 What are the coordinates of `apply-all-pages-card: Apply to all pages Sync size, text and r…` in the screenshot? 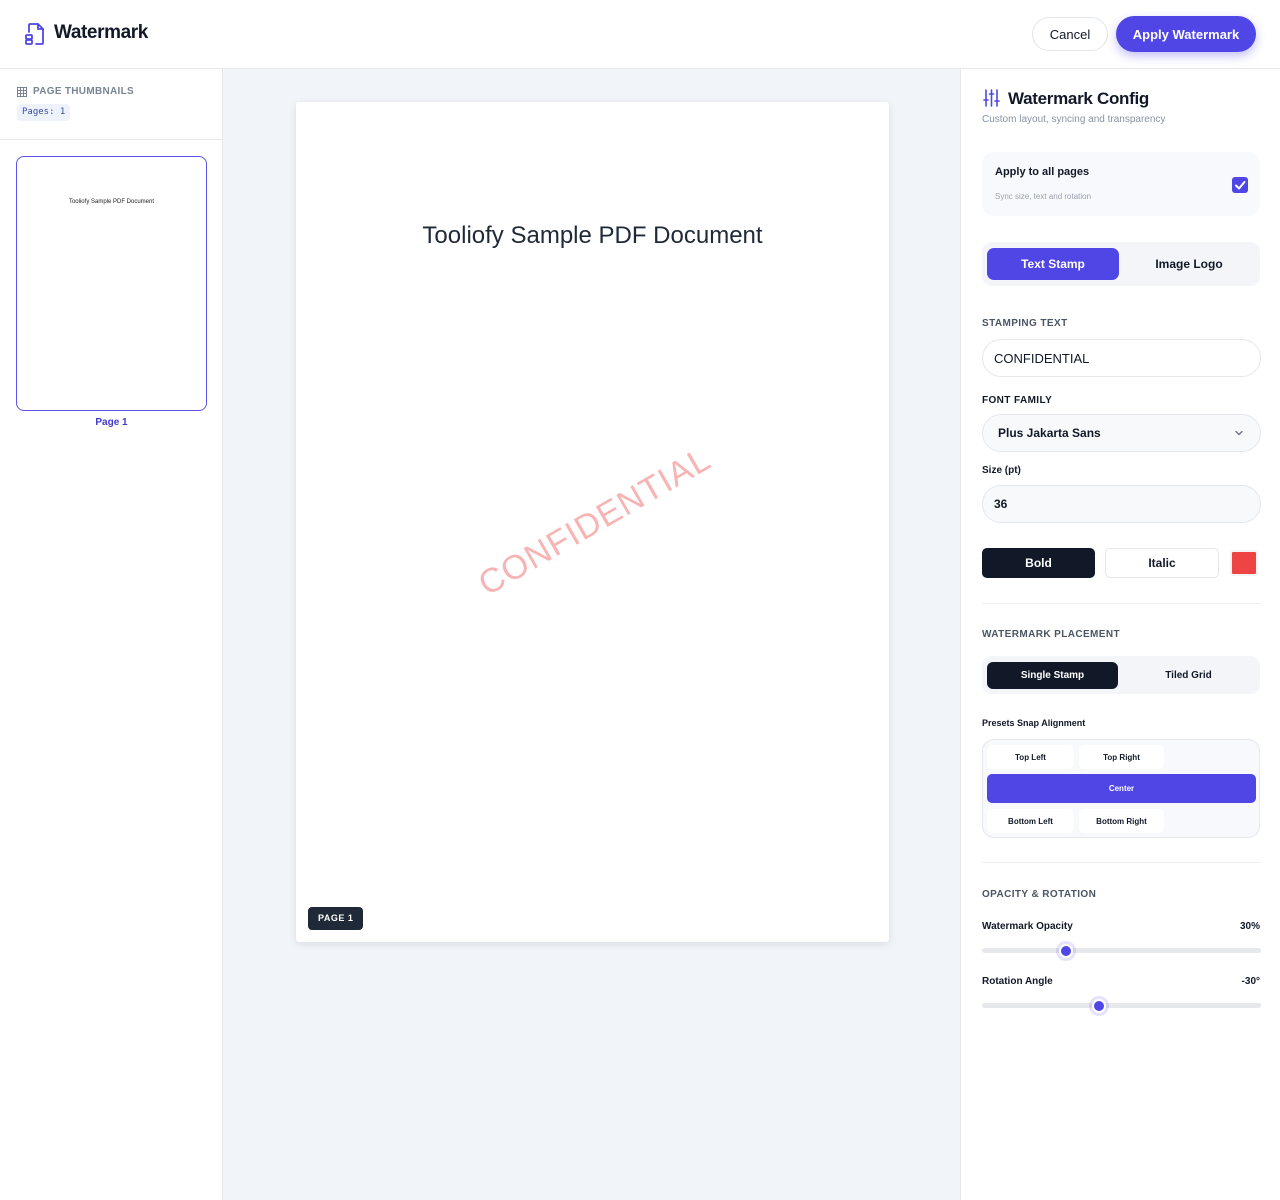 It's located at (1121, 184).